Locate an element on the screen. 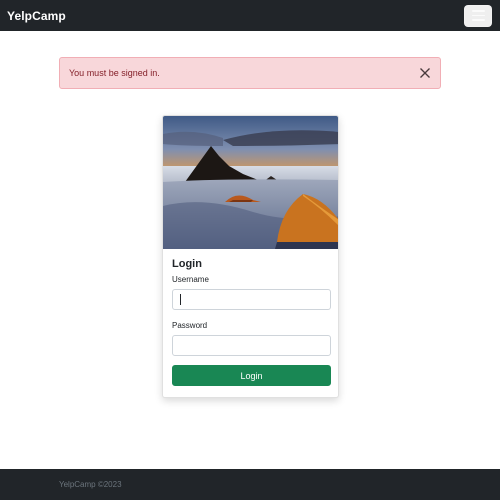 This screenshot has width=500, height=500. campsite-image is located at coordinates (250, 182).